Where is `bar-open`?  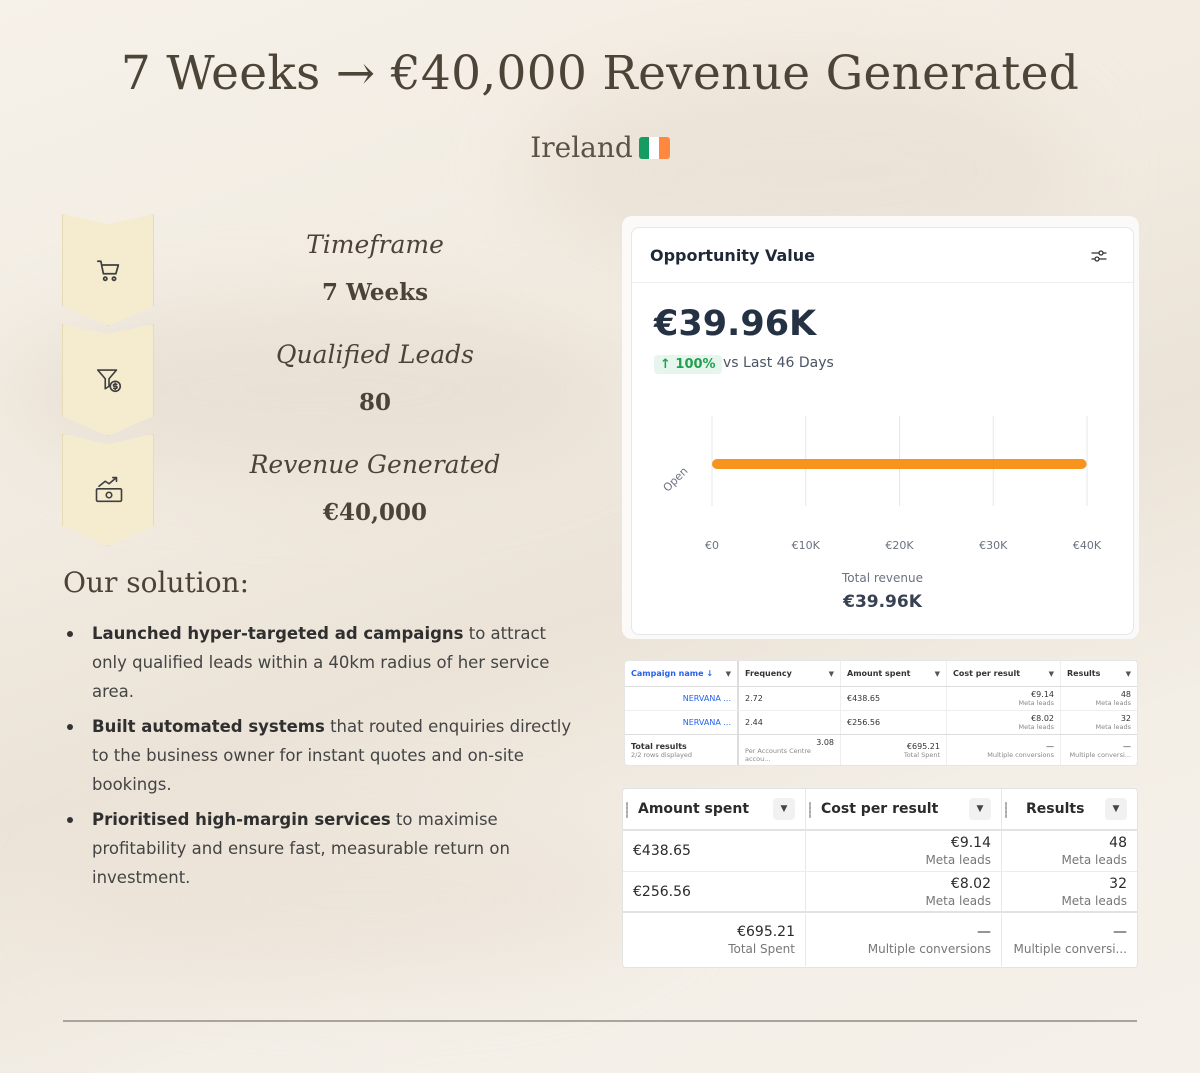 bar-open is located at coordinates (899, 464).